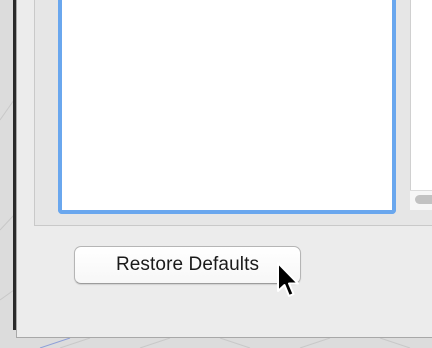 The height and width of the screenshot is (348, 432). What do you see at coordinates (423, 199) in the screenshot?
I see `scrollbar-thumb` at bounding box center [423, 199].